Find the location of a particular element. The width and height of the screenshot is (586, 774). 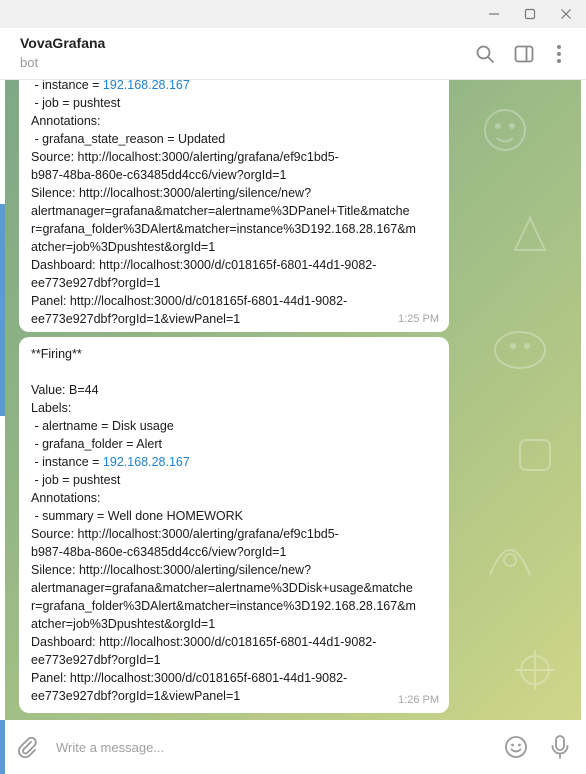

message-line: - alertname = Disk usage is located at coordinates (102, 426).